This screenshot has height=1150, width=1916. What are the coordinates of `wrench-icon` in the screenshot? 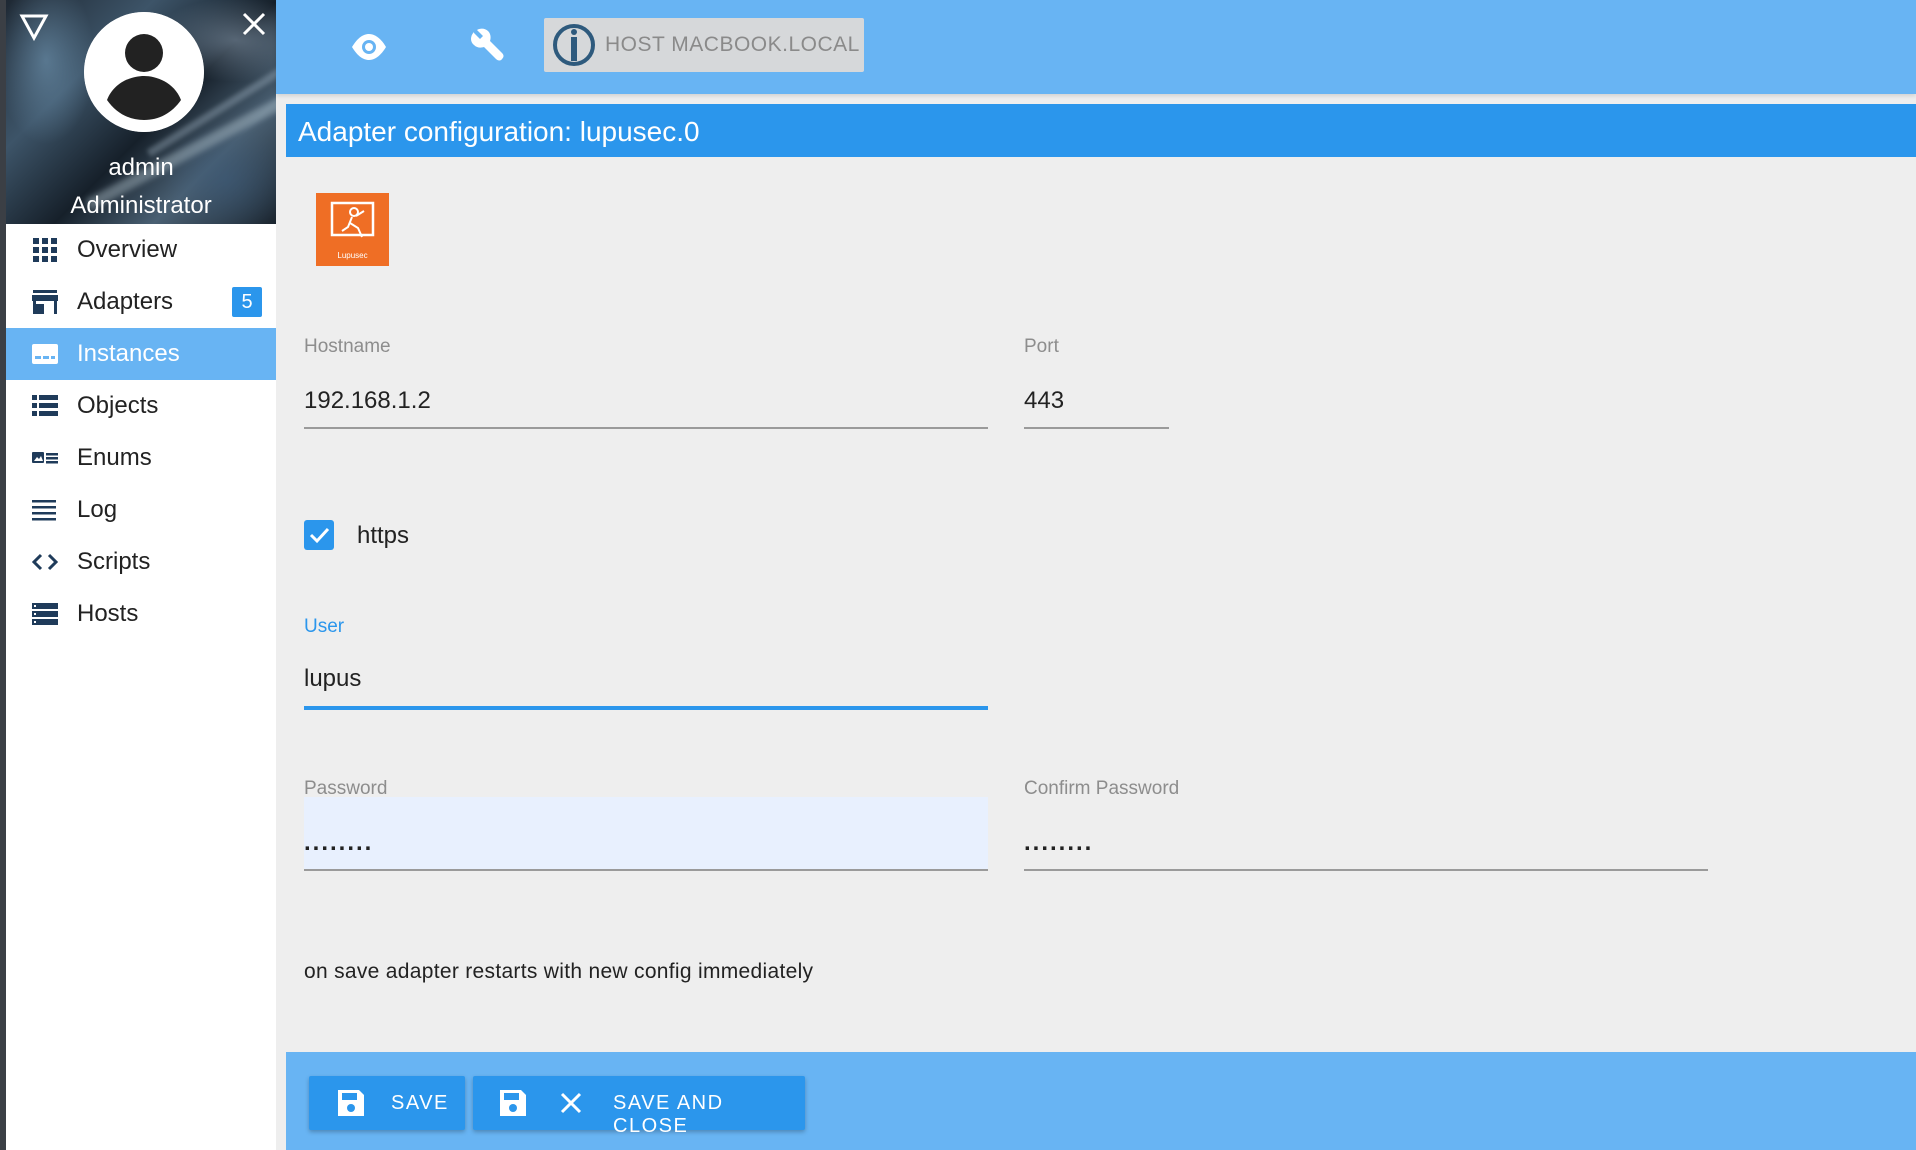 It's located at (485, 47).